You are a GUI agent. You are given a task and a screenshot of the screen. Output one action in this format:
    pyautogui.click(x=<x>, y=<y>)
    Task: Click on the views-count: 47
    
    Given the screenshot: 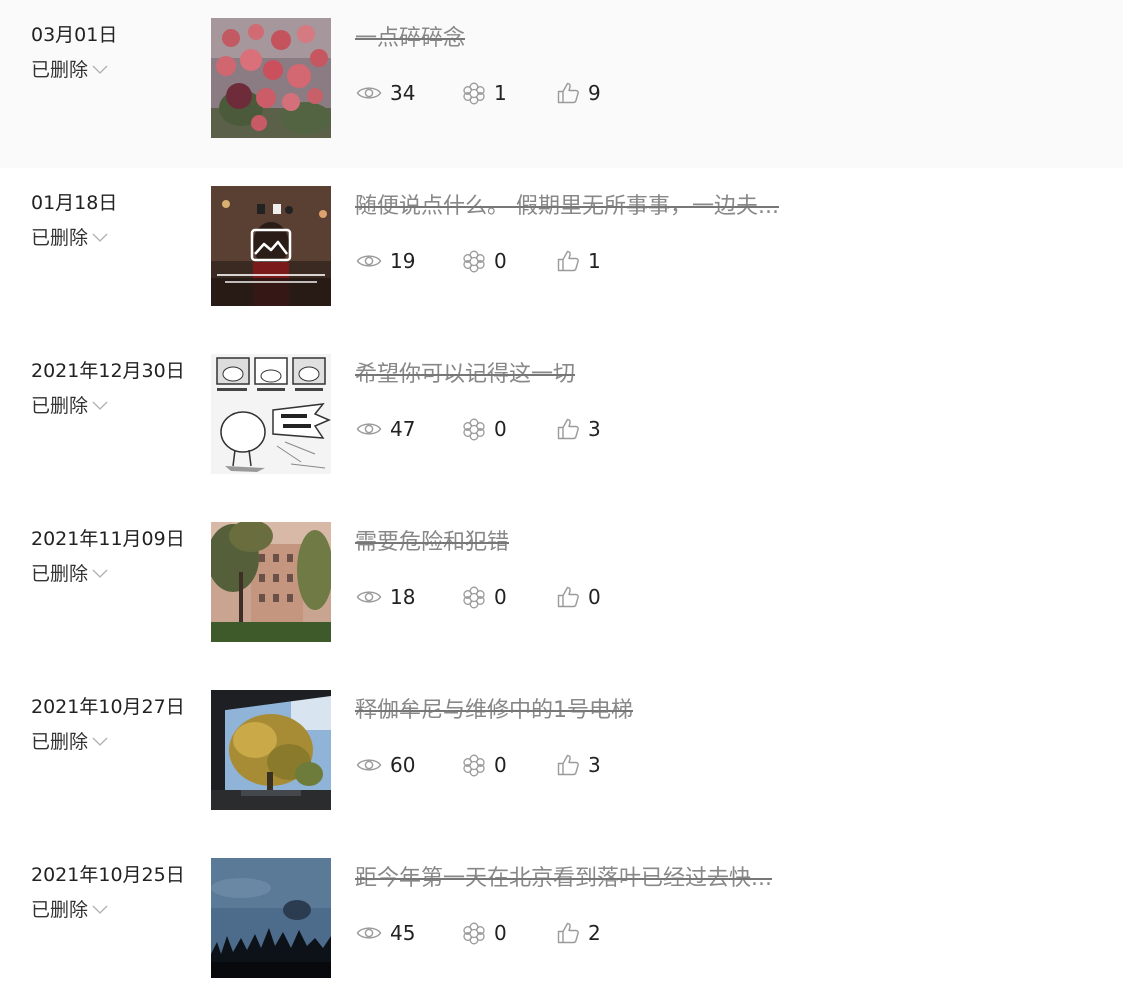 What is the action you would take?
    pyautogui.click(x=403, y=429)
    